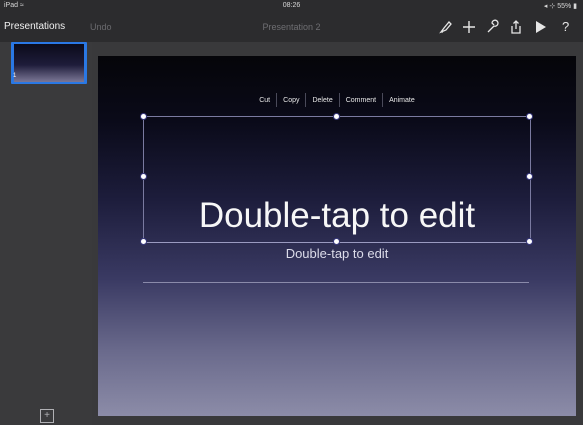 The height and width of the screenshot is (425, 583). Describe the element at coordinates (540, 27) in the screenshot. I see `play-icon` at that location.